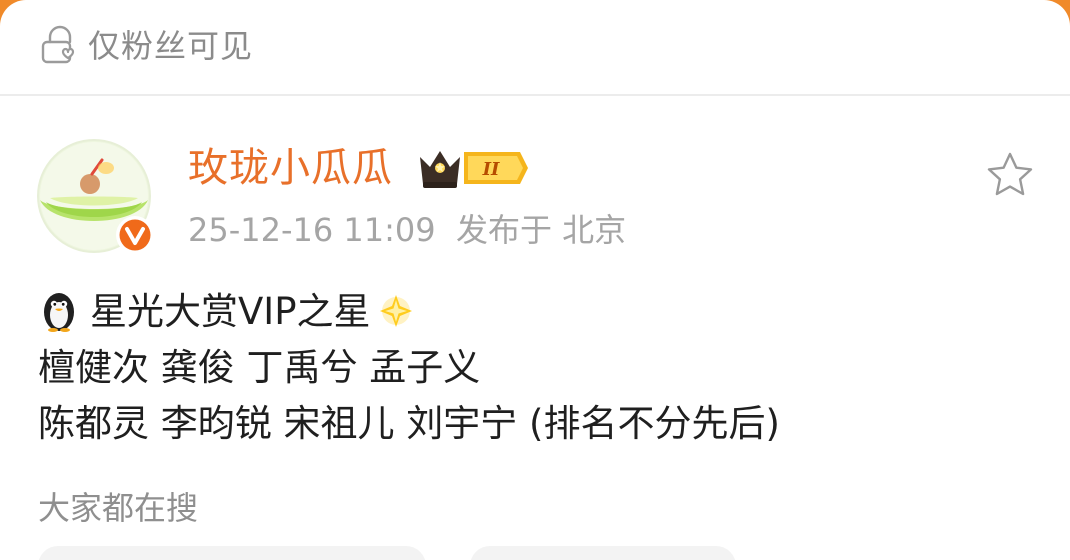  I want to click on username: 玫珑小瓜瓜, so click(290, 168).